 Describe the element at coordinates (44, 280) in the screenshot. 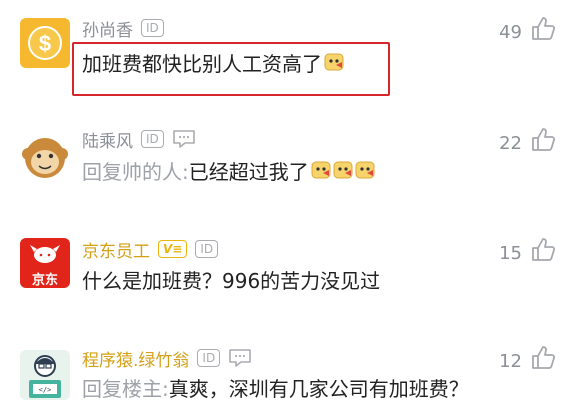

I see `avatar-text: 京东` at that location.